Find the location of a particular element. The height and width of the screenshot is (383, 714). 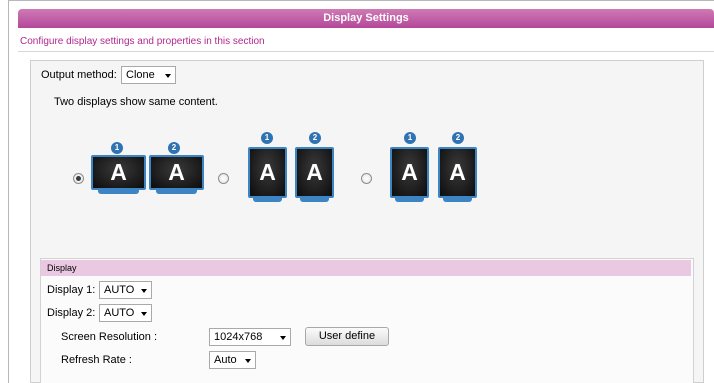

screen-resolution-value: 1024x768 is located at coordinates (238, 337).